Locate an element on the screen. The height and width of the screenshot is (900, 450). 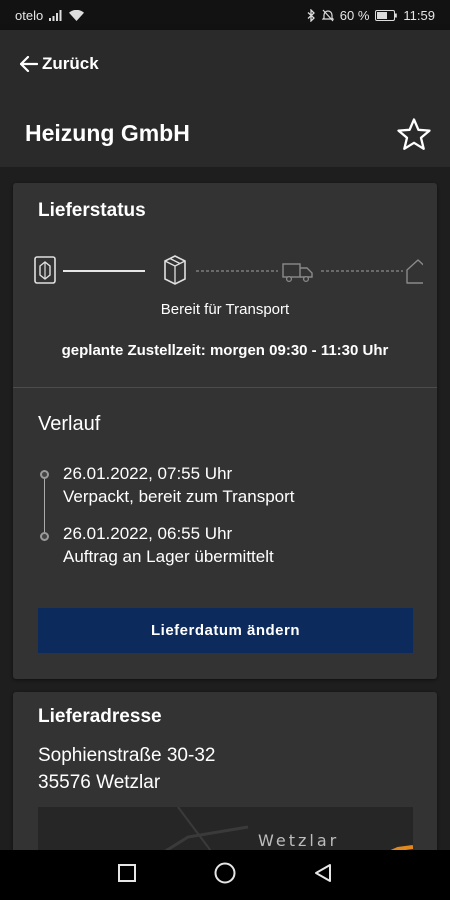
order-received-icon is located at coordinates (45, 270).